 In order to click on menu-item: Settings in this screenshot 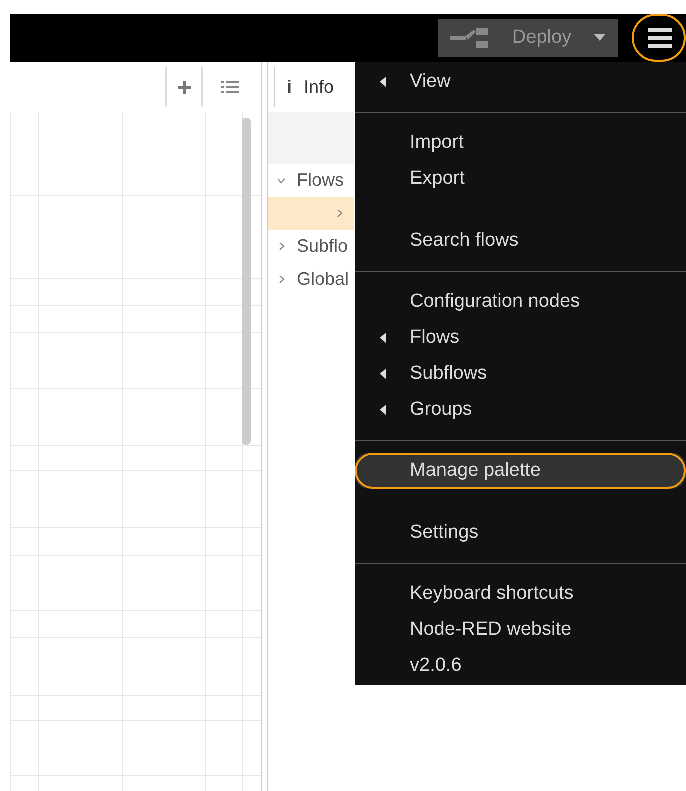, I will do `click(520, 533)`.